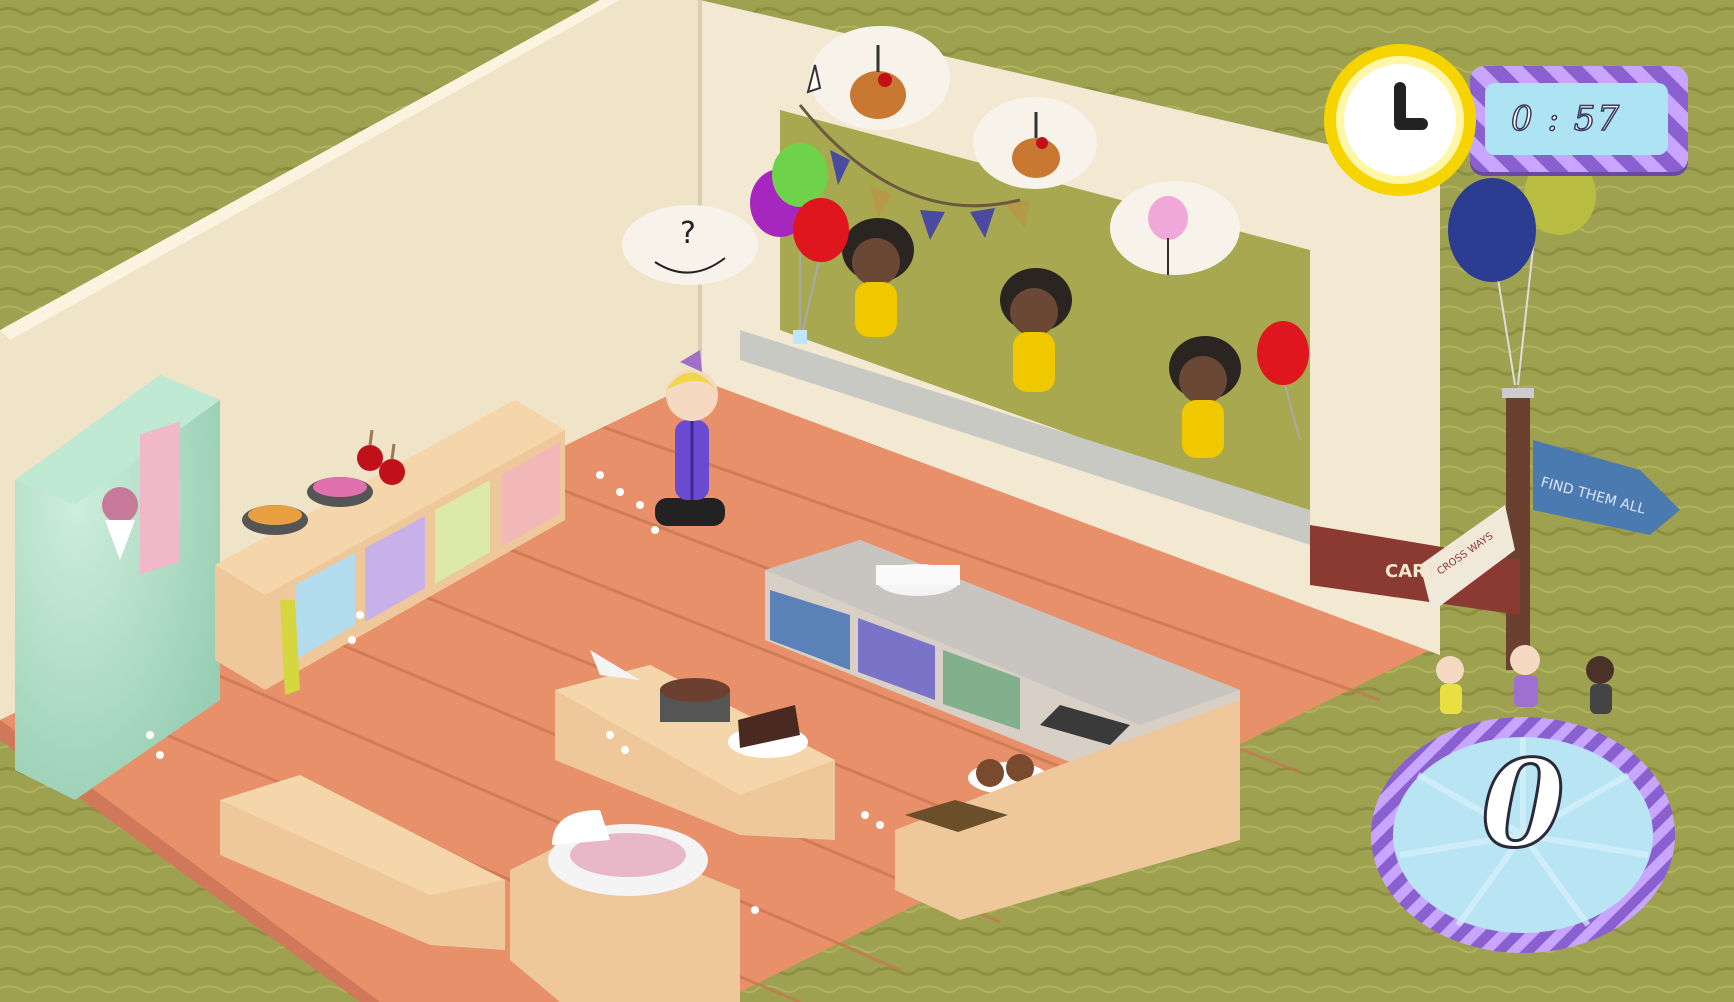  I want to click on bowl-pink, so click(340, 492).